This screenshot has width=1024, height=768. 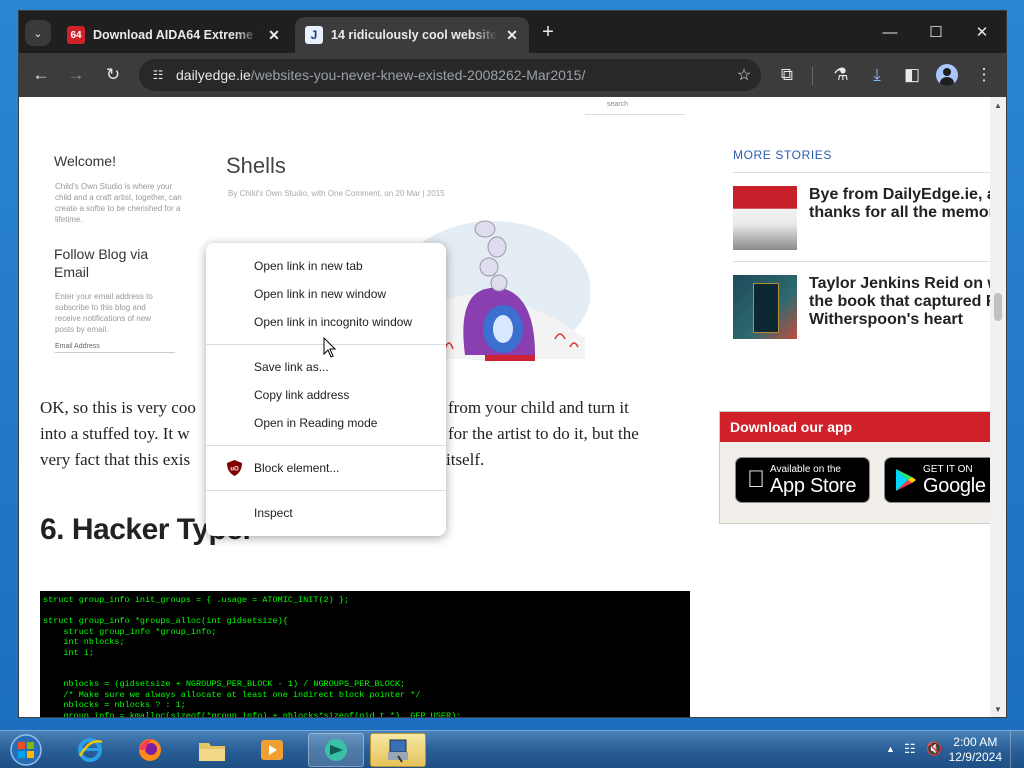 What do you see at coordinates (975, 750) in the screenshot?
I see `clock: 2:00 AM 12/9/2024` at bounding box center [975, 750].